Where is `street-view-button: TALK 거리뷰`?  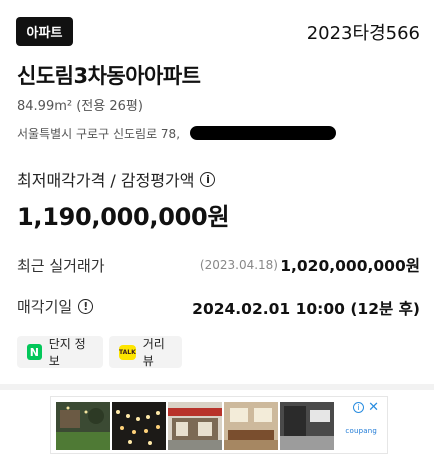
street-view-button: TALK 거리뷰 is located at coordinates (145, 352).